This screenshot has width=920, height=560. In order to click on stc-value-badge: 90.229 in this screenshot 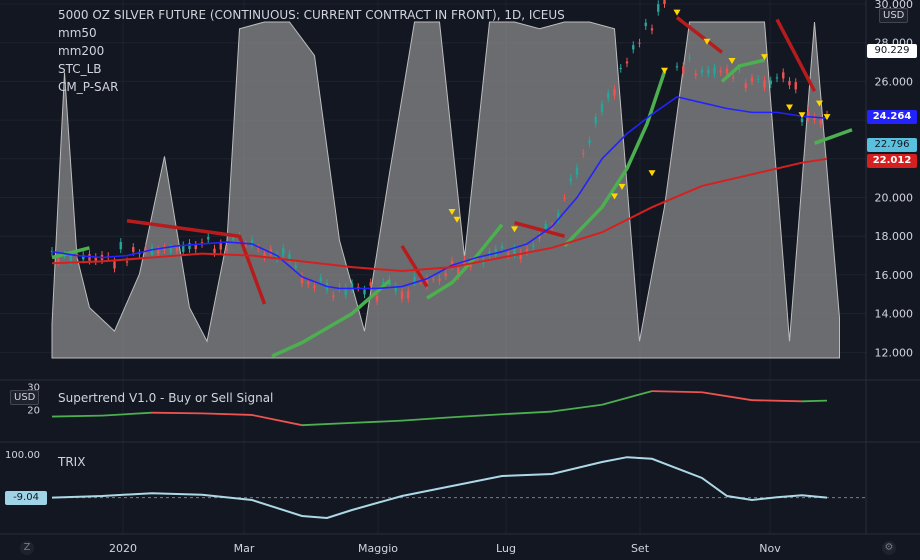, I will do `click(892, 51)`.